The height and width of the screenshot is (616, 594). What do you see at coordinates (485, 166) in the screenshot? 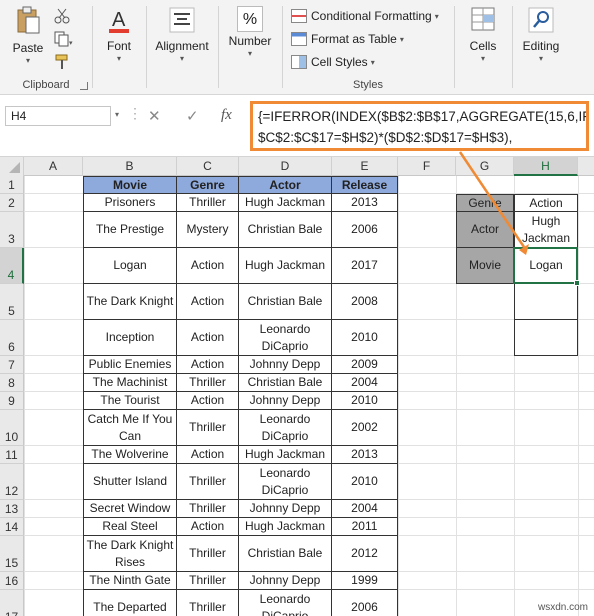
I see `column-header-g: G` at bounding box center [485, 166].